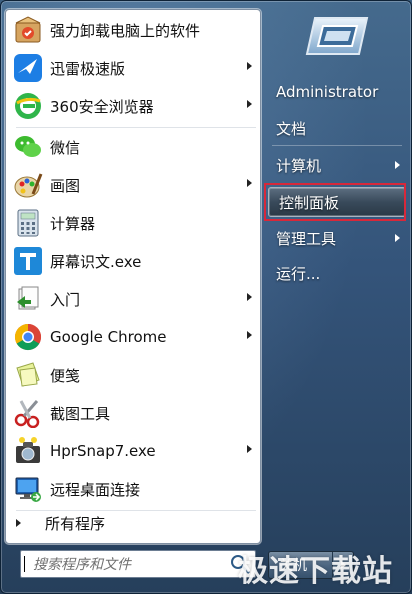  I want to click on letter-t-icon, so click(28, 261).